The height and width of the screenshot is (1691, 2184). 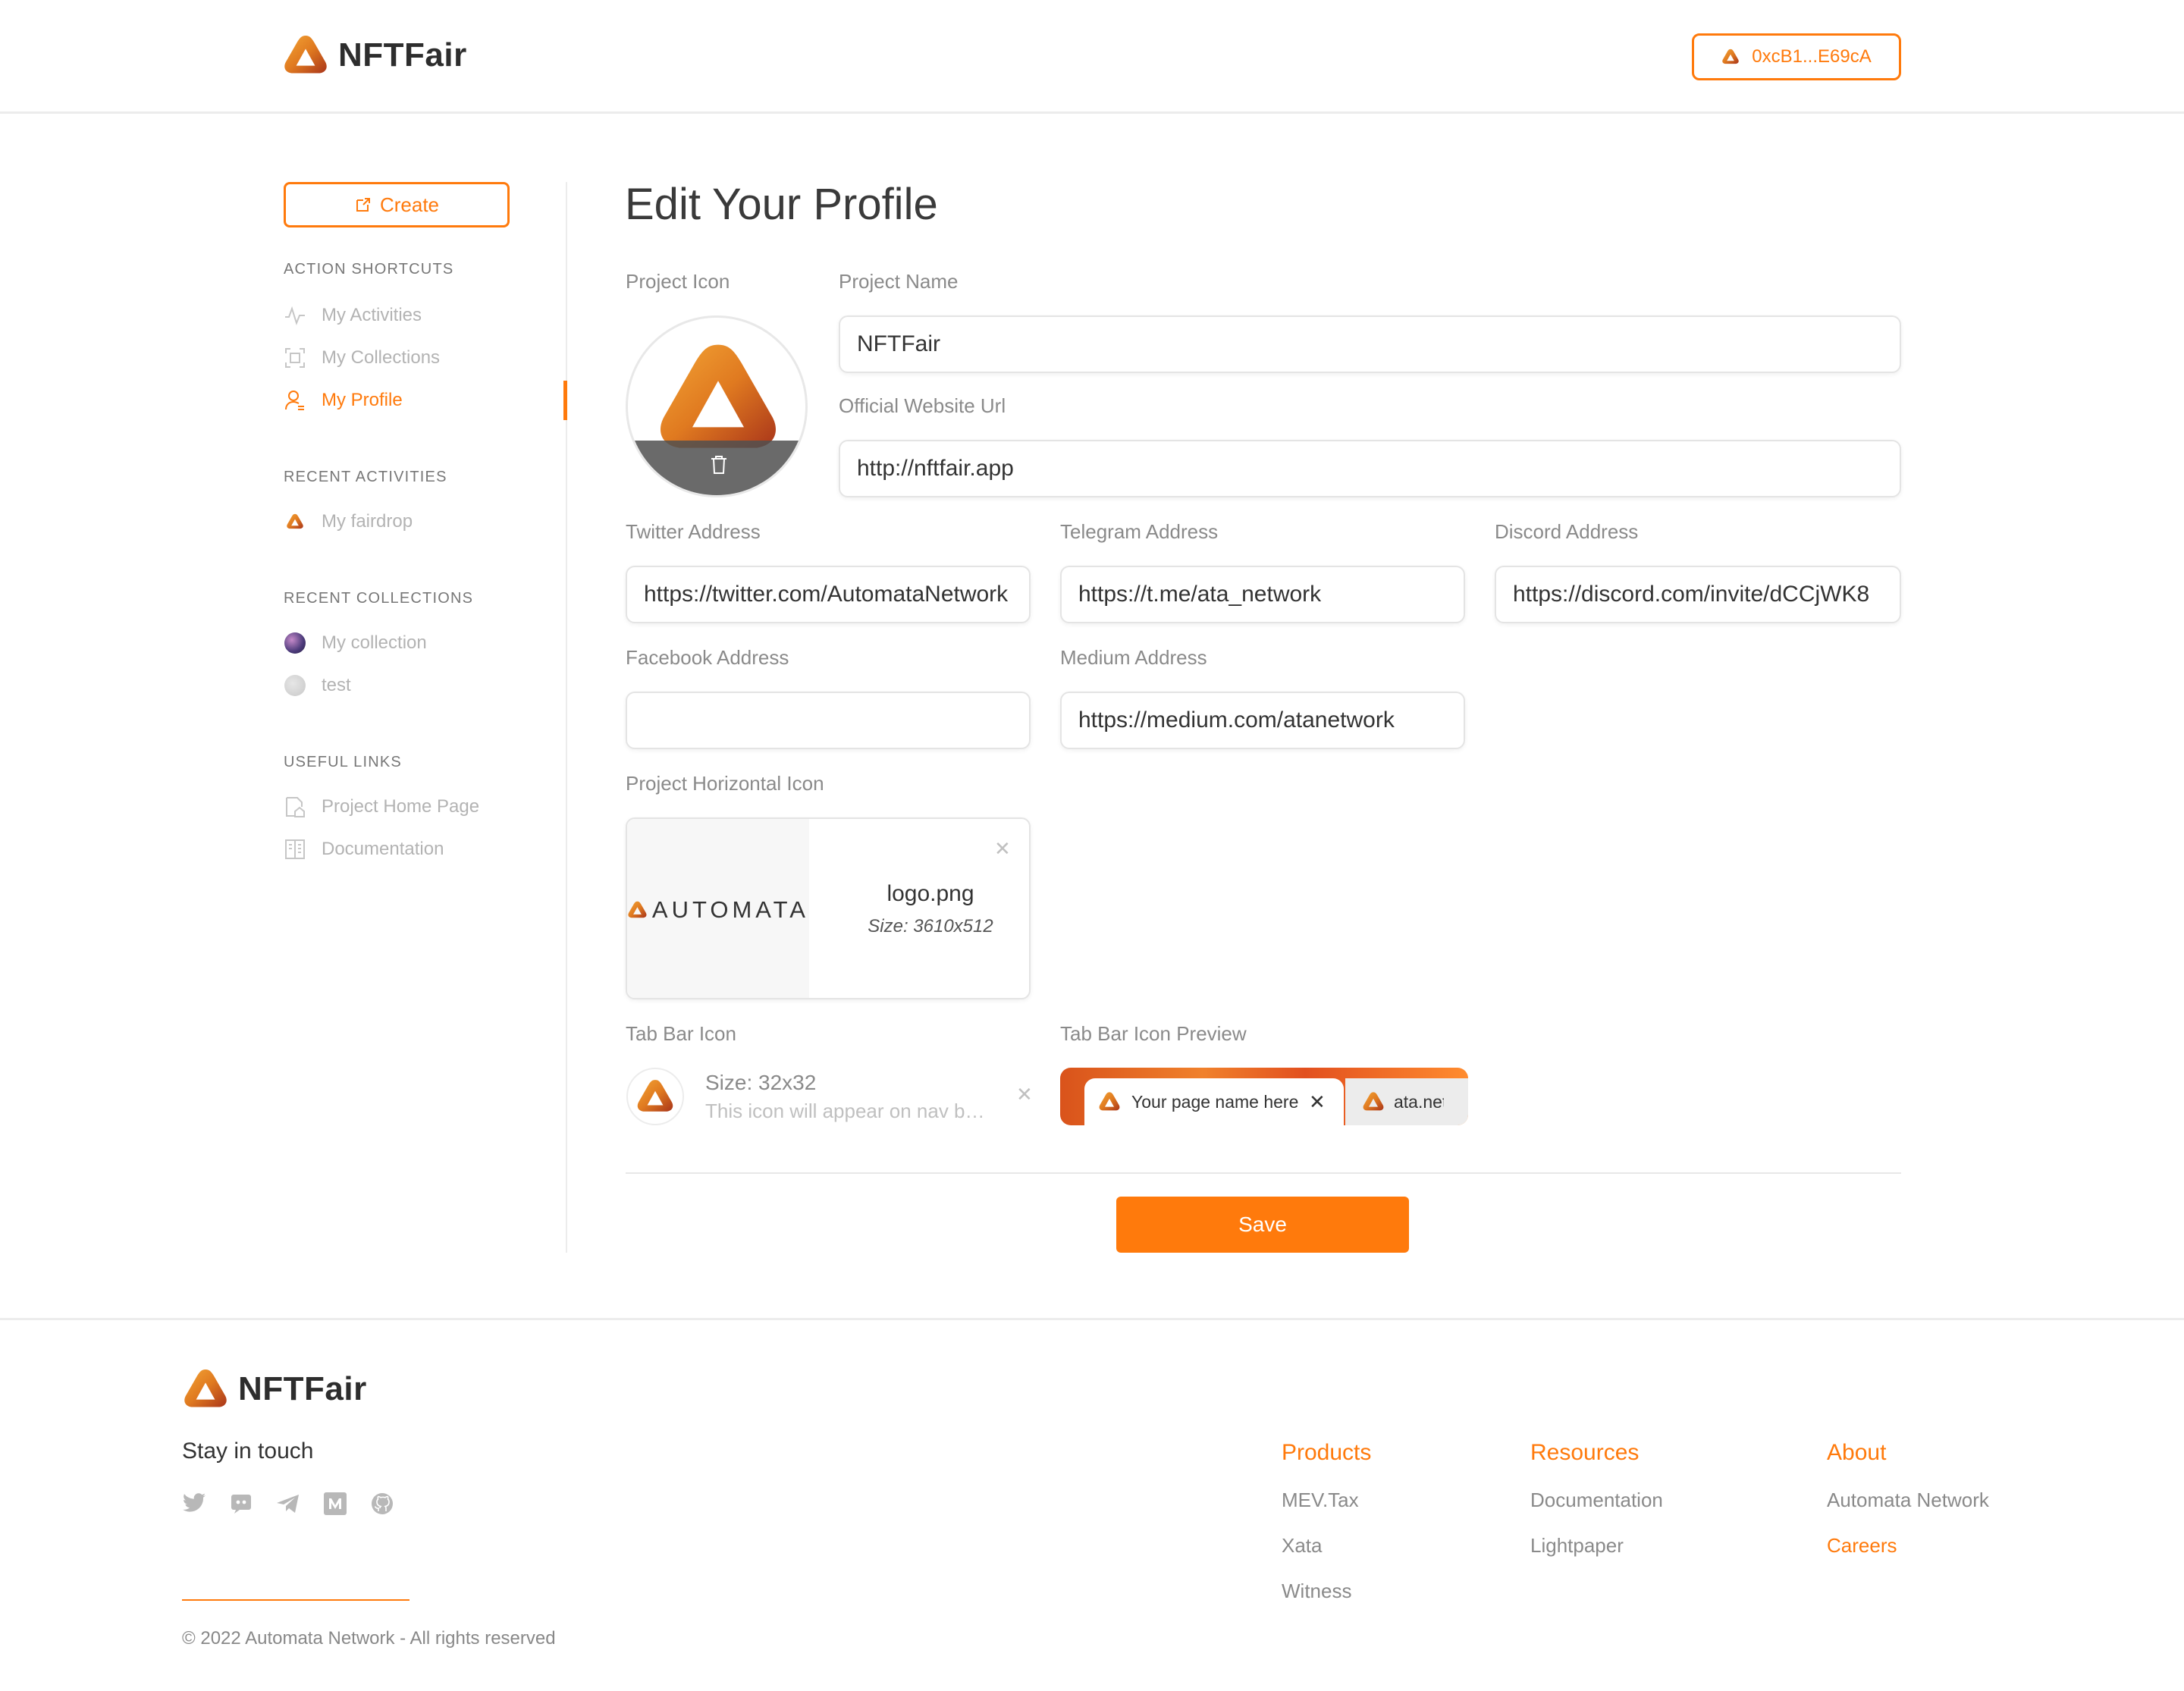 What do you see at coordinates (1262, 720) in the screenshot?
I see `medium-input: https://medium.com/atanetwork` at bounding box center [1262, 720].